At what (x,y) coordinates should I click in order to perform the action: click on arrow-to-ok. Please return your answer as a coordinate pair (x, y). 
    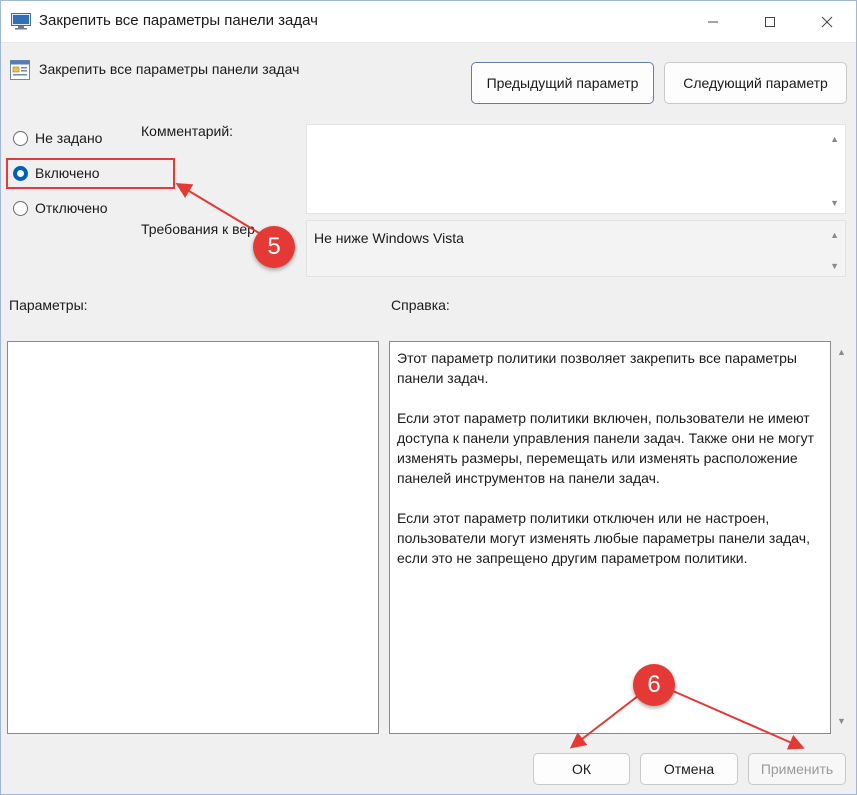
    Looking at the image, I should click on (604, 722).